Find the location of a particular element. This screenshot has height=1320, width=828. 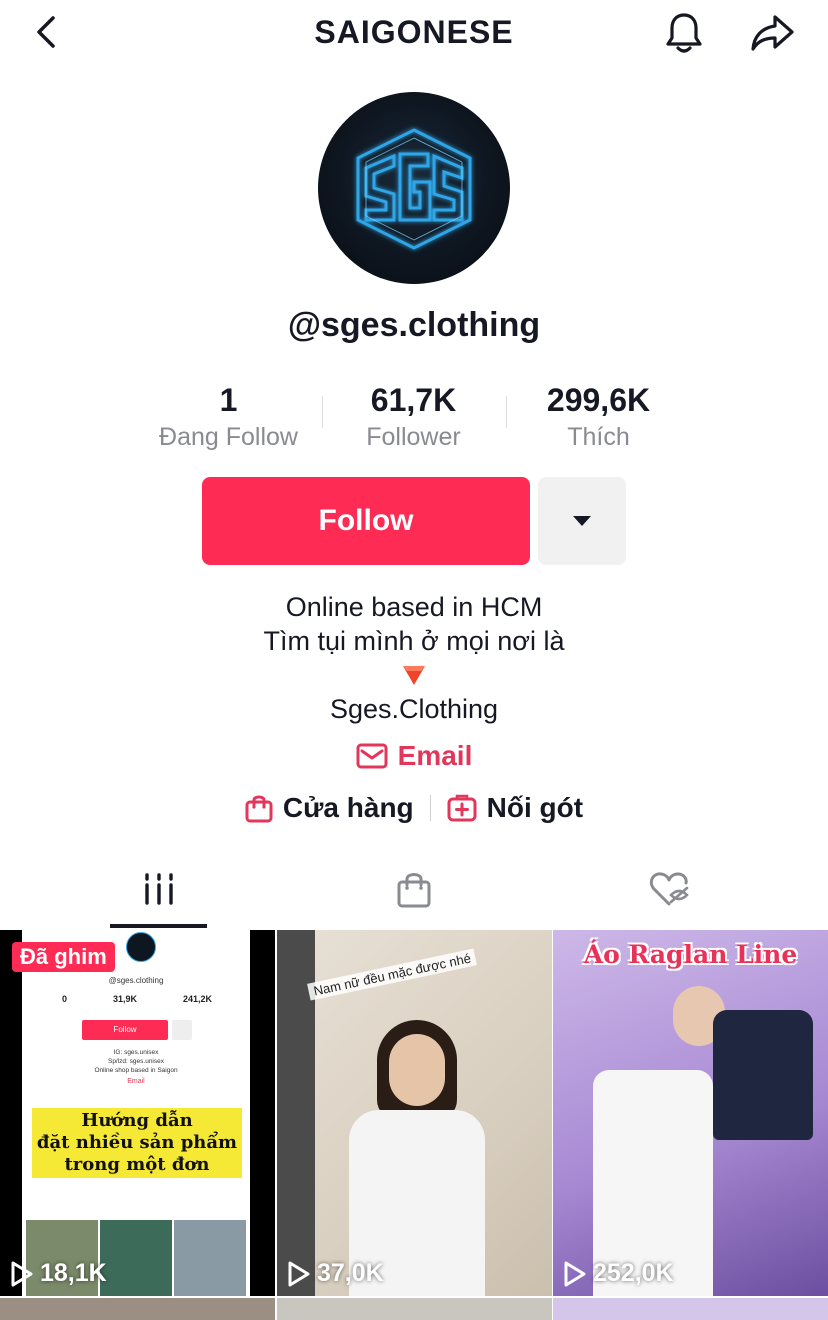

shop-link: Cửa hàng is located at coordinates (329, 808).